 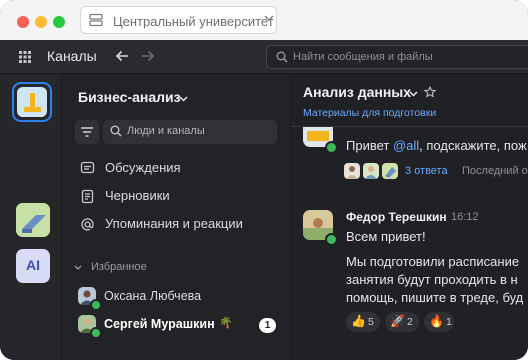 I want to click on global-search-input: Найти сообщения и файлы, so click(x=397, y=57).